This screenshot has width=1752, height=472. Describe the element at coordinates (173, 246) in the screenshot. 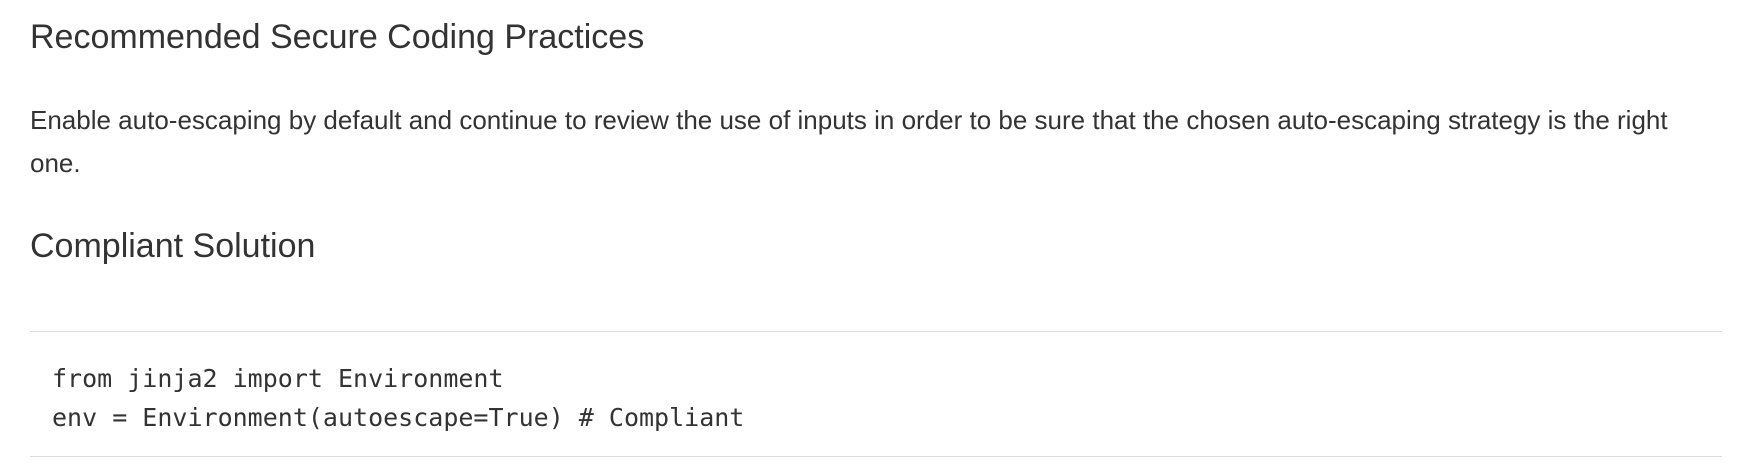

I see `section-heading-compliant-solution: Compliant Solution` at that location.